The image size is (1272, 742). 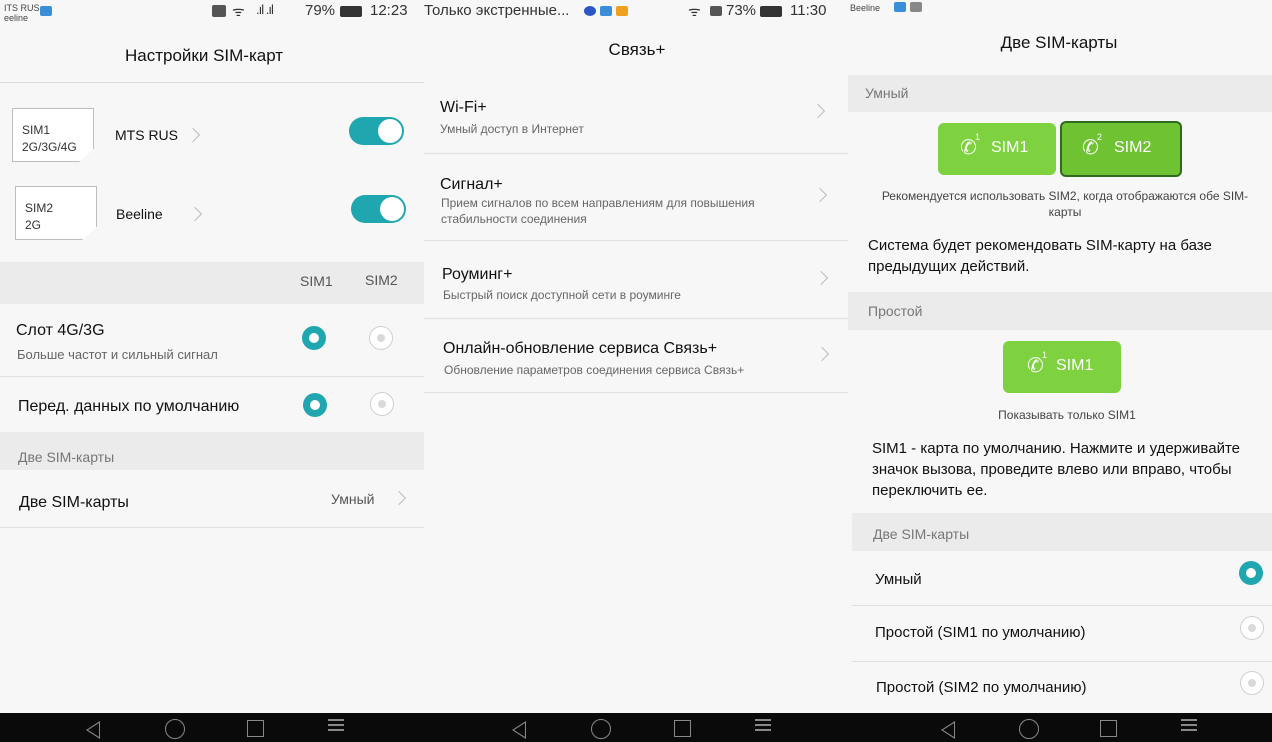 I want to click on col-sim2: SIM2, so click(x=381, y=280).